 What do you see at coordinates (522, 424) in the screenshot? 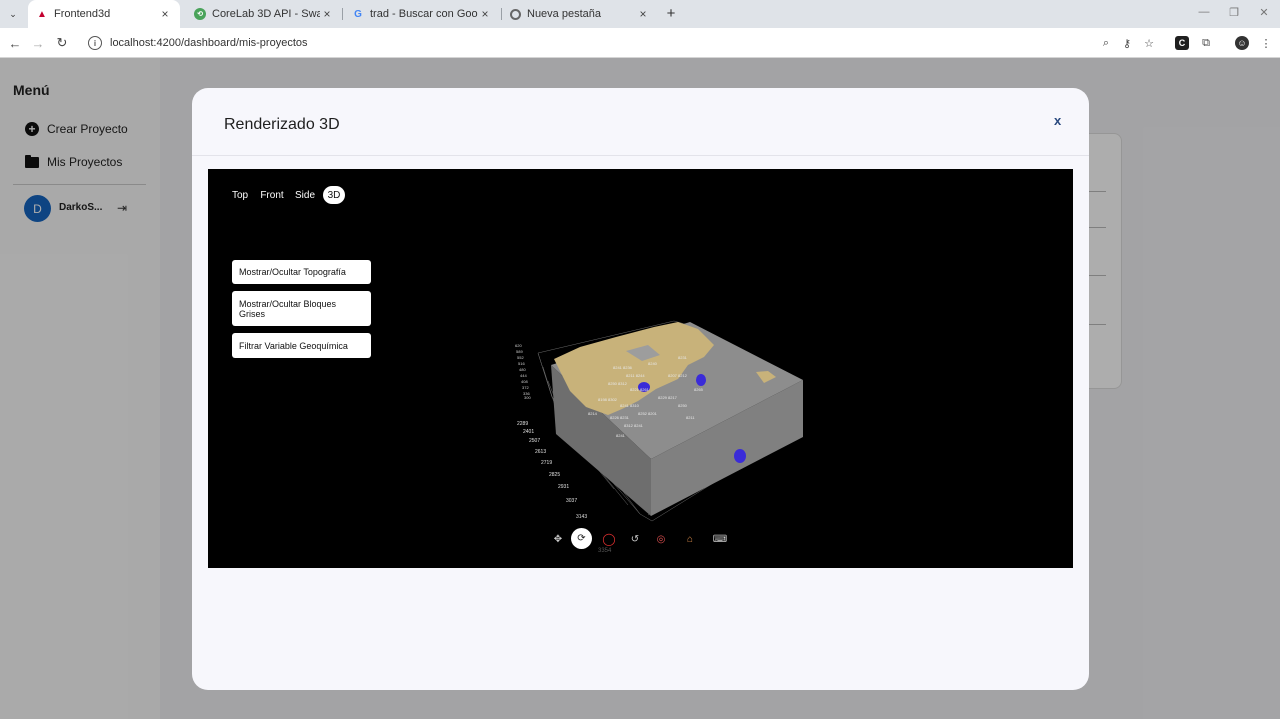
I see `depth-tick: 2289` at bounding box center [522, 424].